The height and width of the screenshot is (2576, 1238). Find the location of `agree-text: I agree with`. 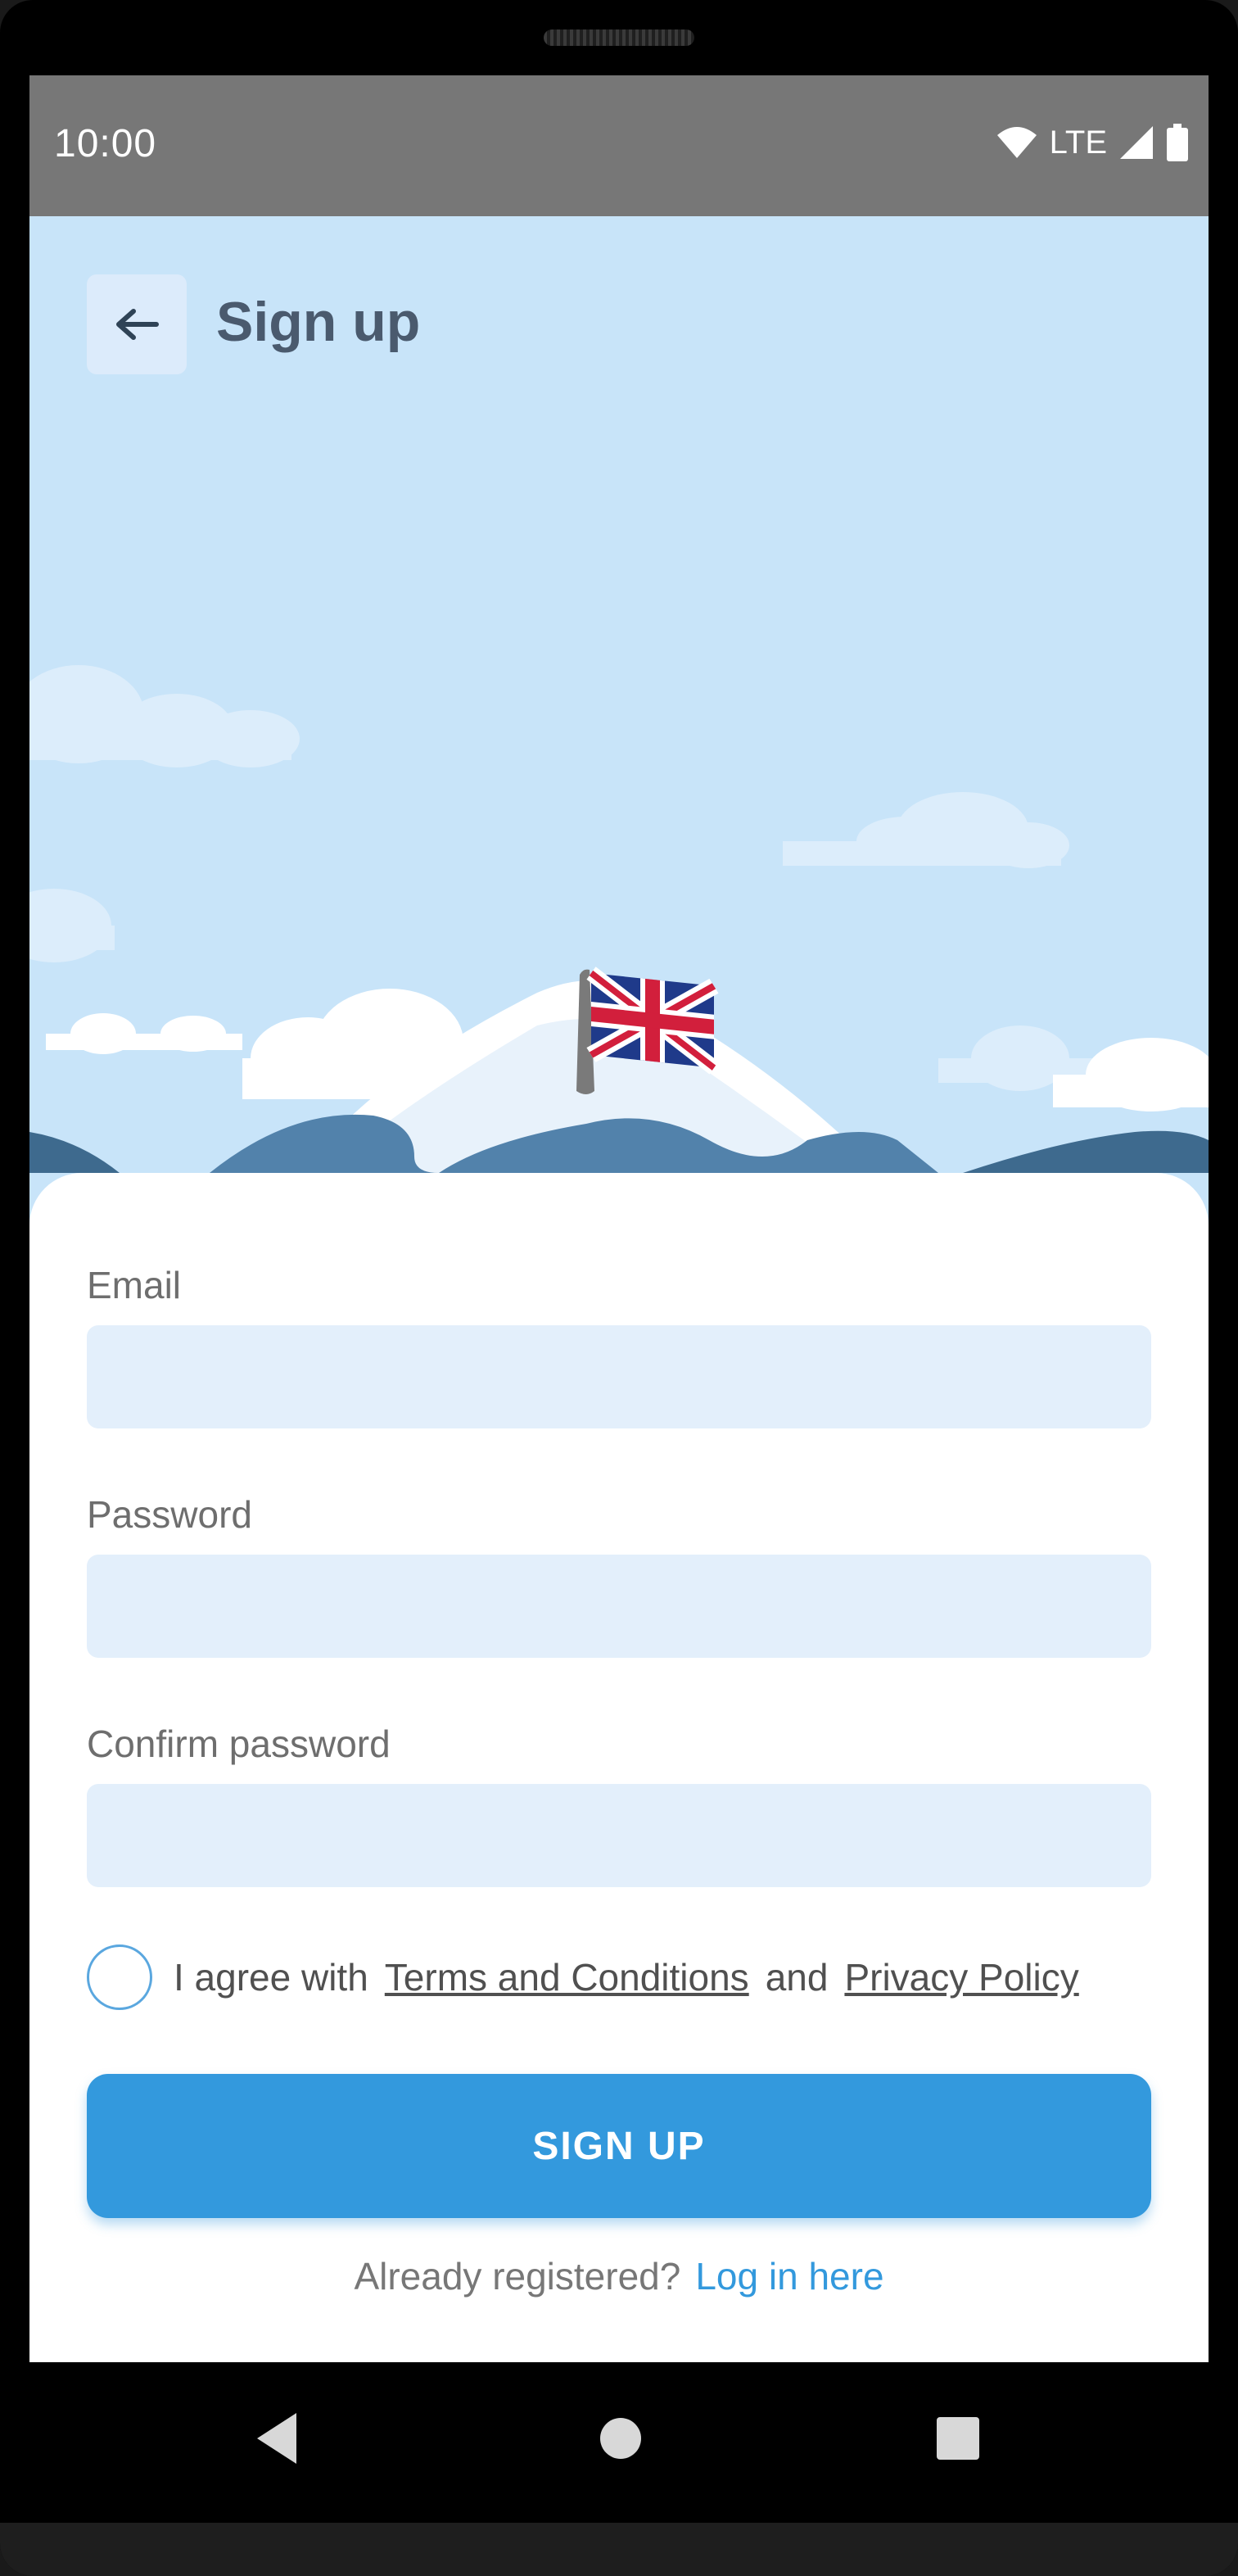

agree-text: I agree with is located at coordinates (271, 1977).